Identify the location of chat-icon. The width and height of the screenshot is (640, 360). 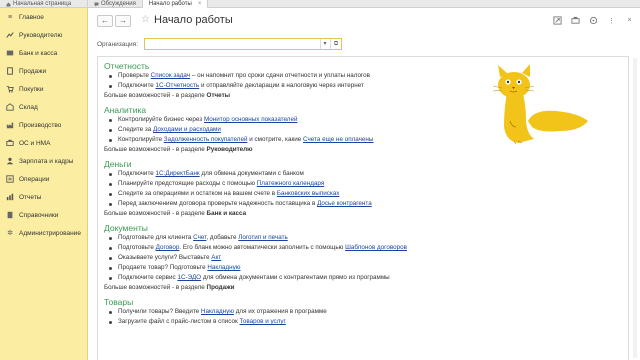
(96, 4).